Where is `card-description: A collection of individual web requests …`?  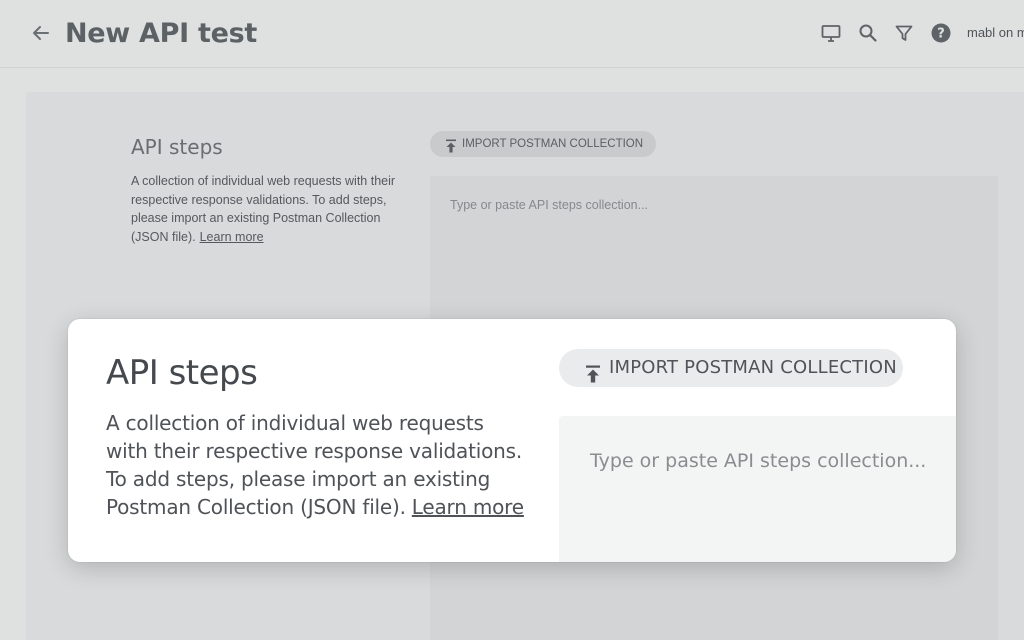
card-description: A collection of individual web requests … is located at coordinates (316, 465).